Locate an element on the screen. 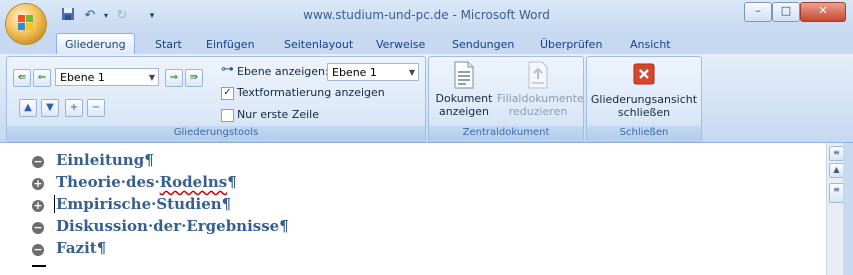  promote-icon: ⇐ is located at coordinates (42, 78).